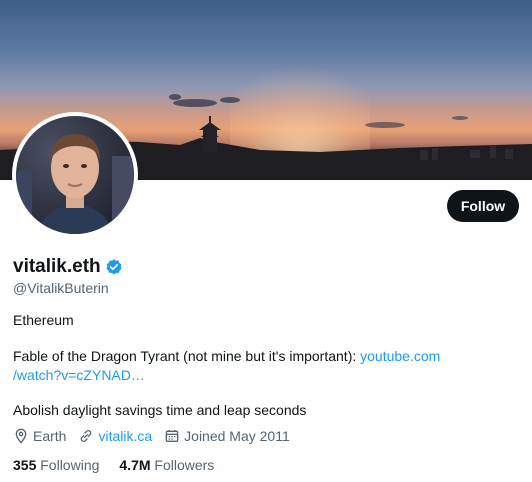 This screenshot has width=532, height=482. I want to click on joined-text: Joined May 2011, so click(237, 436).